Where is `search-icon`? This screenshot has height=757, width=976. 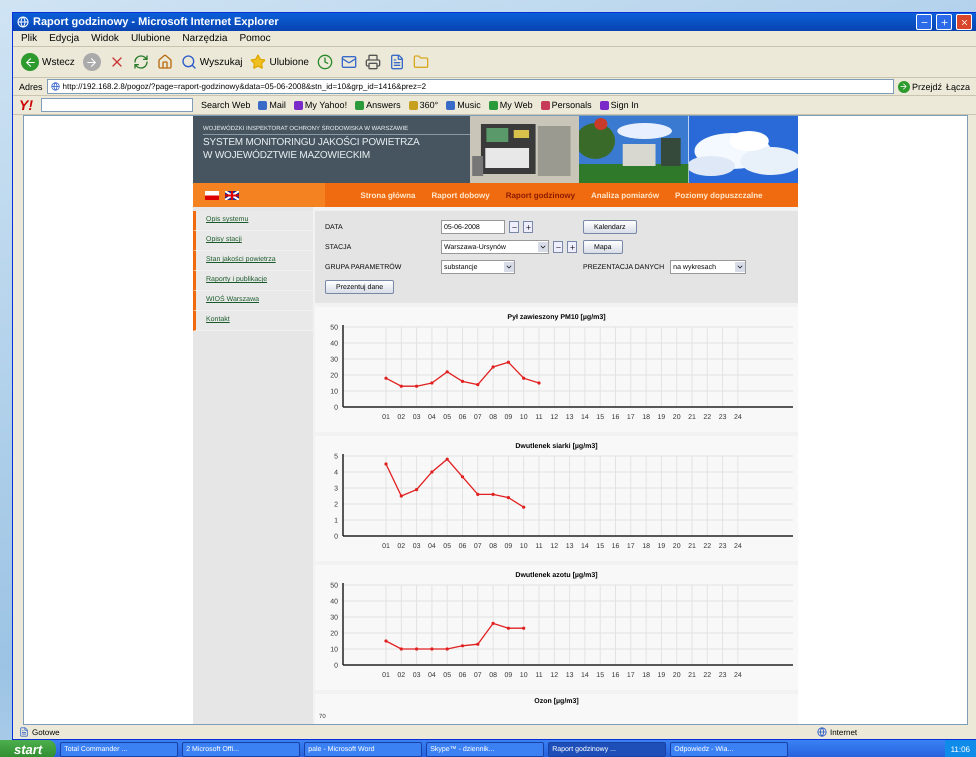
search-icon is located at coordinates (188, 62).